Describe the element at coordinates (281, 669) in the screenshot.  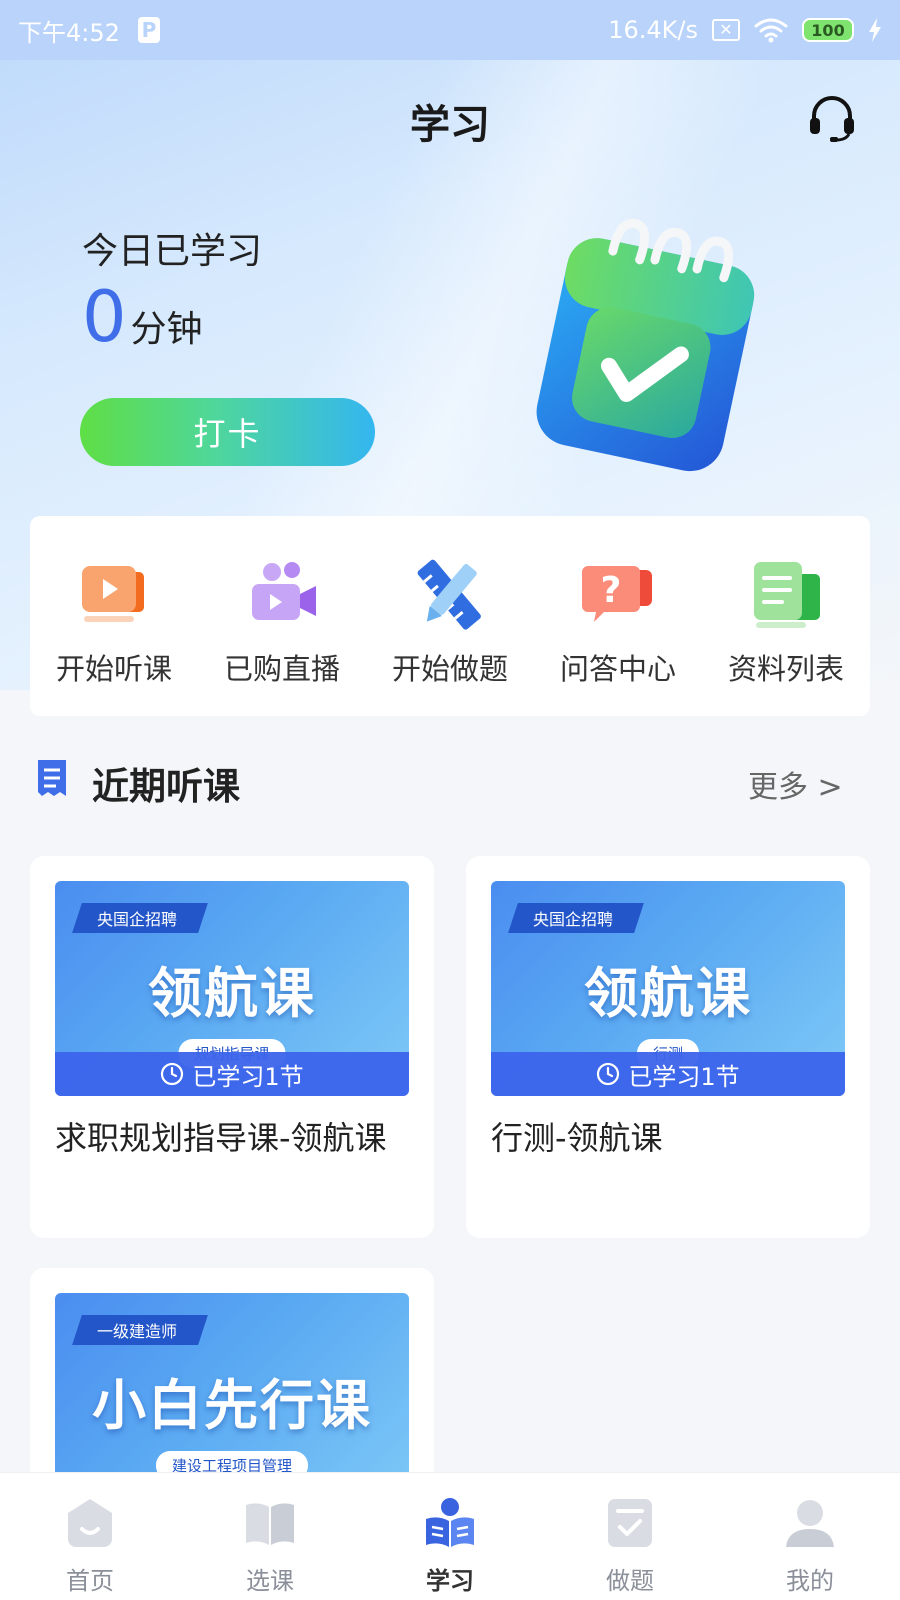
I see `quick-label: 已购直播` at that location.